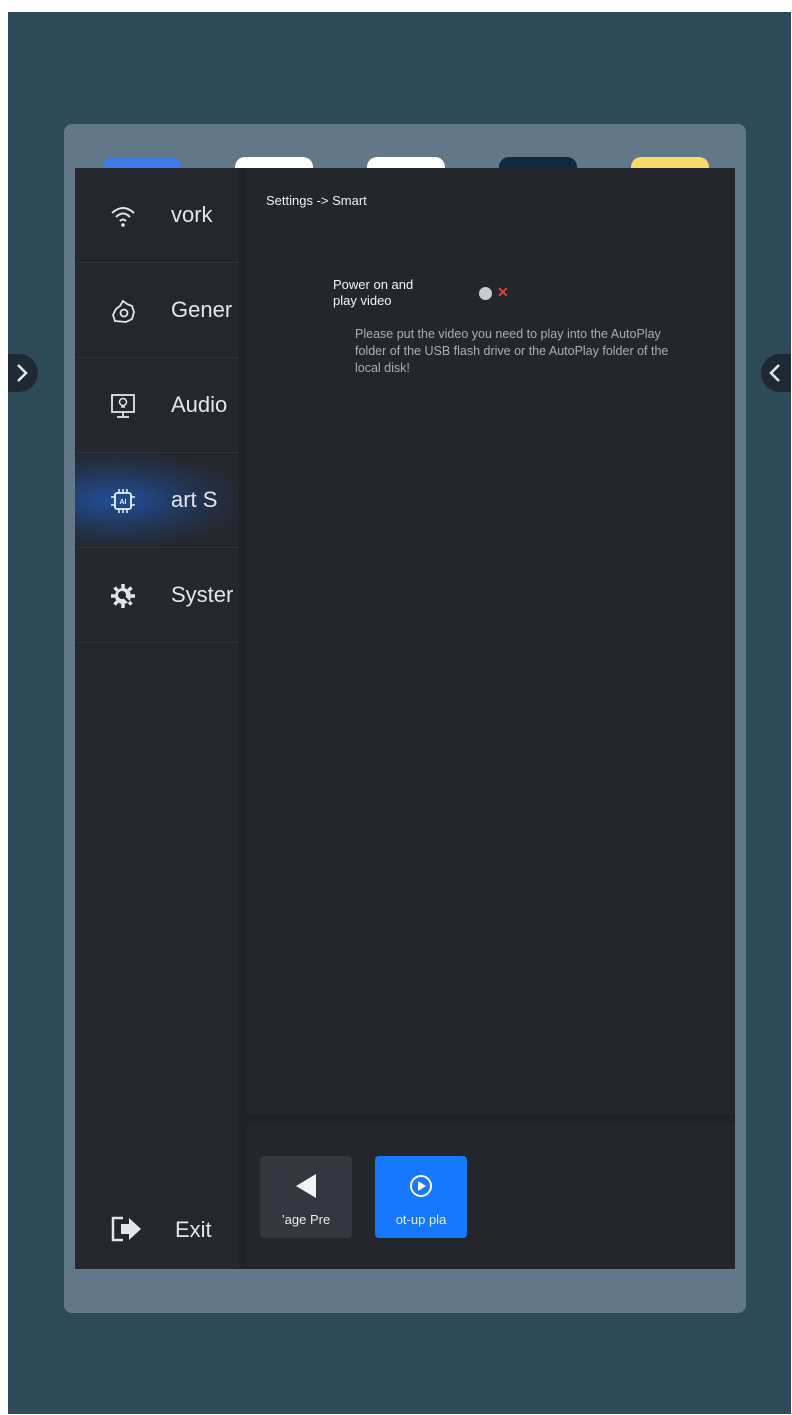 Image resolution: width=792 pixels, height=1415 pixels. I want to click on chevron-left-icon, so click(774, 373).